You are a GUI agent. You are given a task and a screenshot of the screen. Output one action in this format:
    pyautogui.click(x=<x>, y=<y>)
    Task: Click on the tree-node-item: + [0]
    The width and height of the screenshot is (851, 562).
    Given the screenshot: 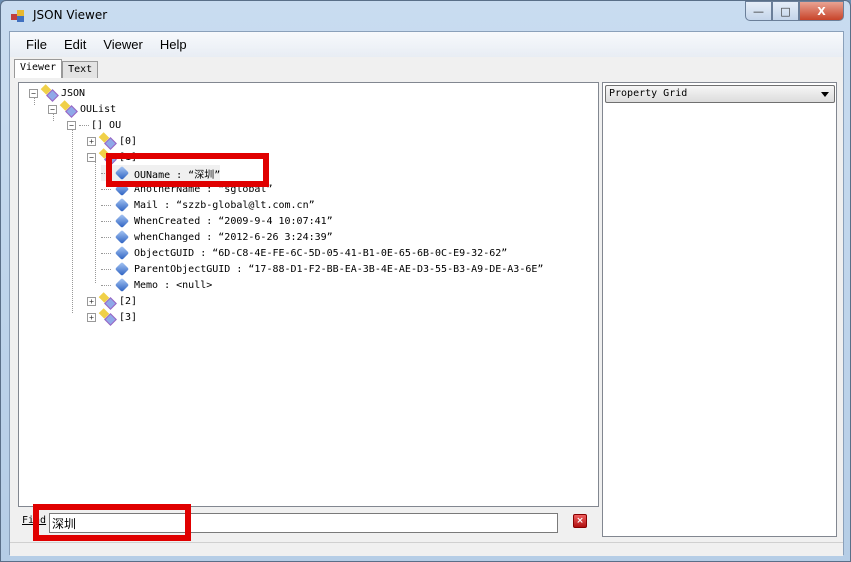 What is the action you would take?
    pyautogui.click(x=112, y=141)
    